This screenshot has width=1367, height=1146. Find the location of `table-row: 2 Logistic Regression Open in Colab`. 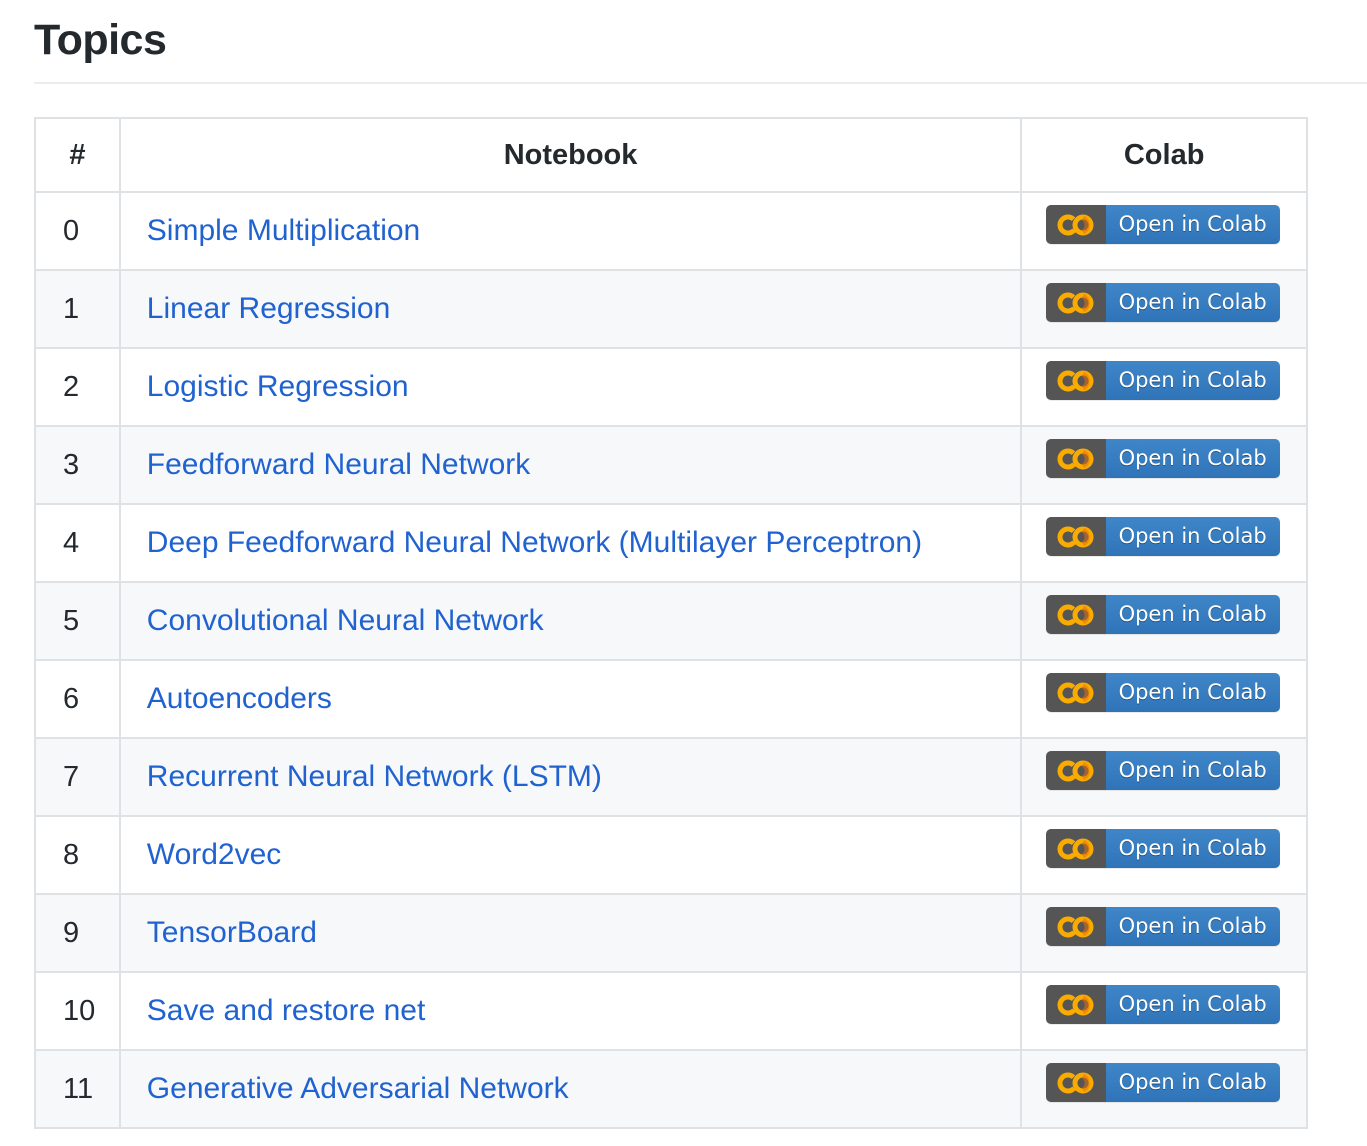

table-row: 2 Logistic Regression Open in Colab is located at coordinates (671, 387).